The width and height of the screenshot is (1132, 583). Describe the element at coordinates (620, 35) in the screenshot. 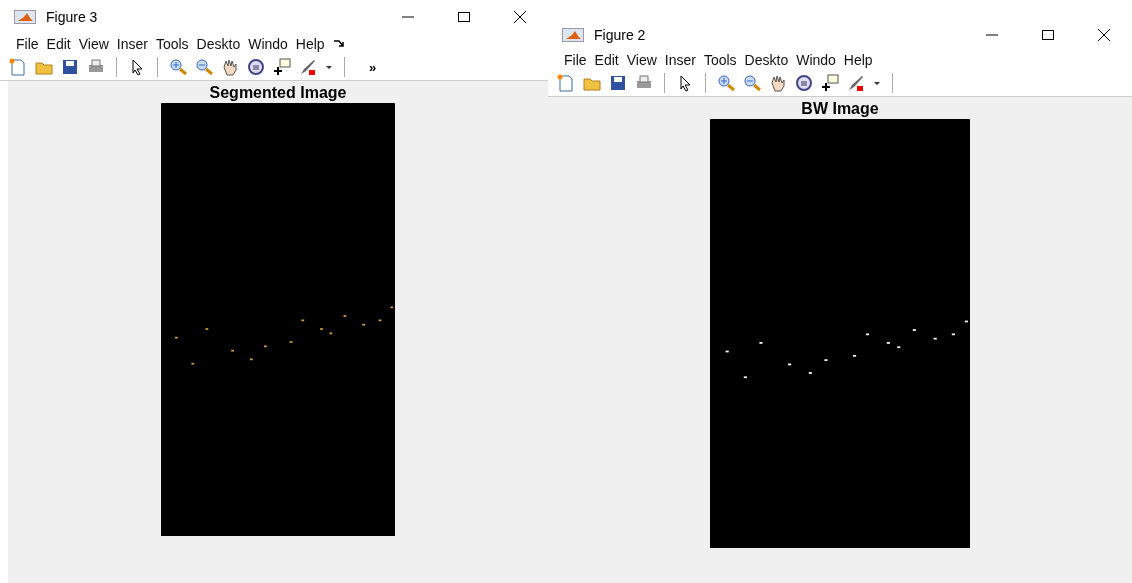

I see `window-title: Figure 2` at that location.